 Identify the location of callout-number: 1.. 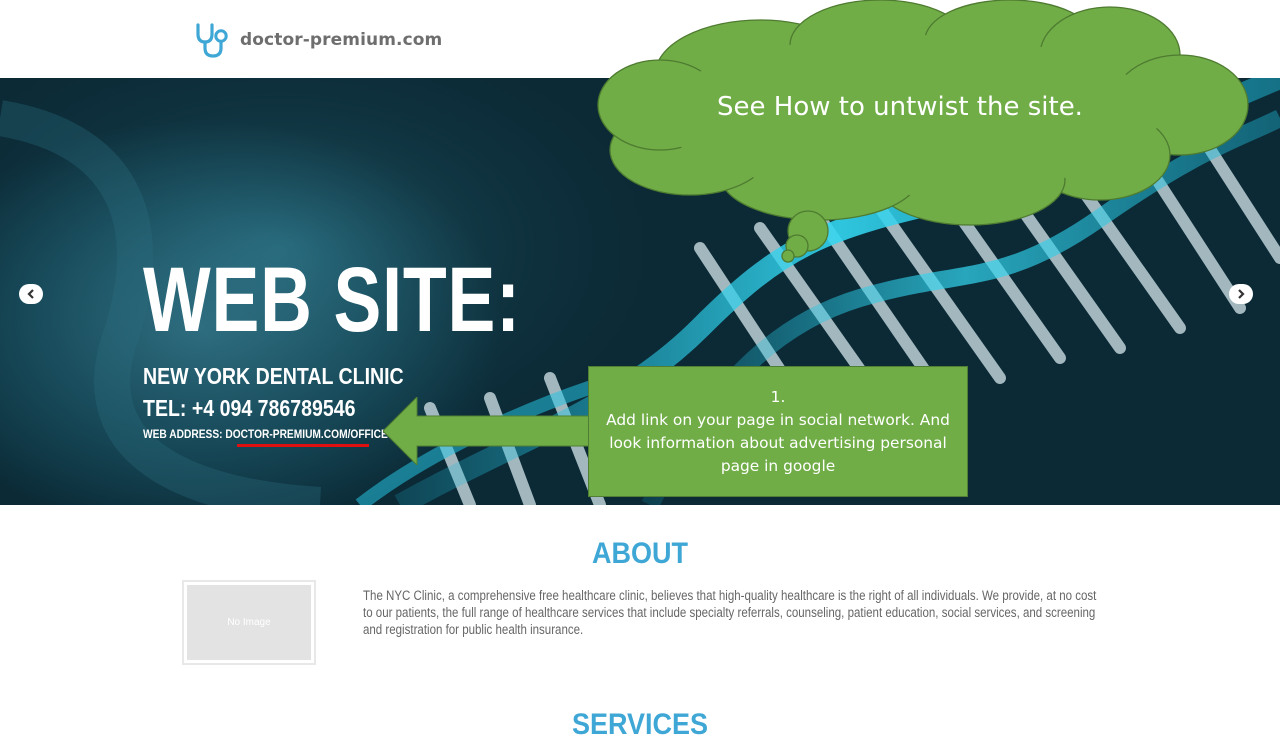
(778, 397).